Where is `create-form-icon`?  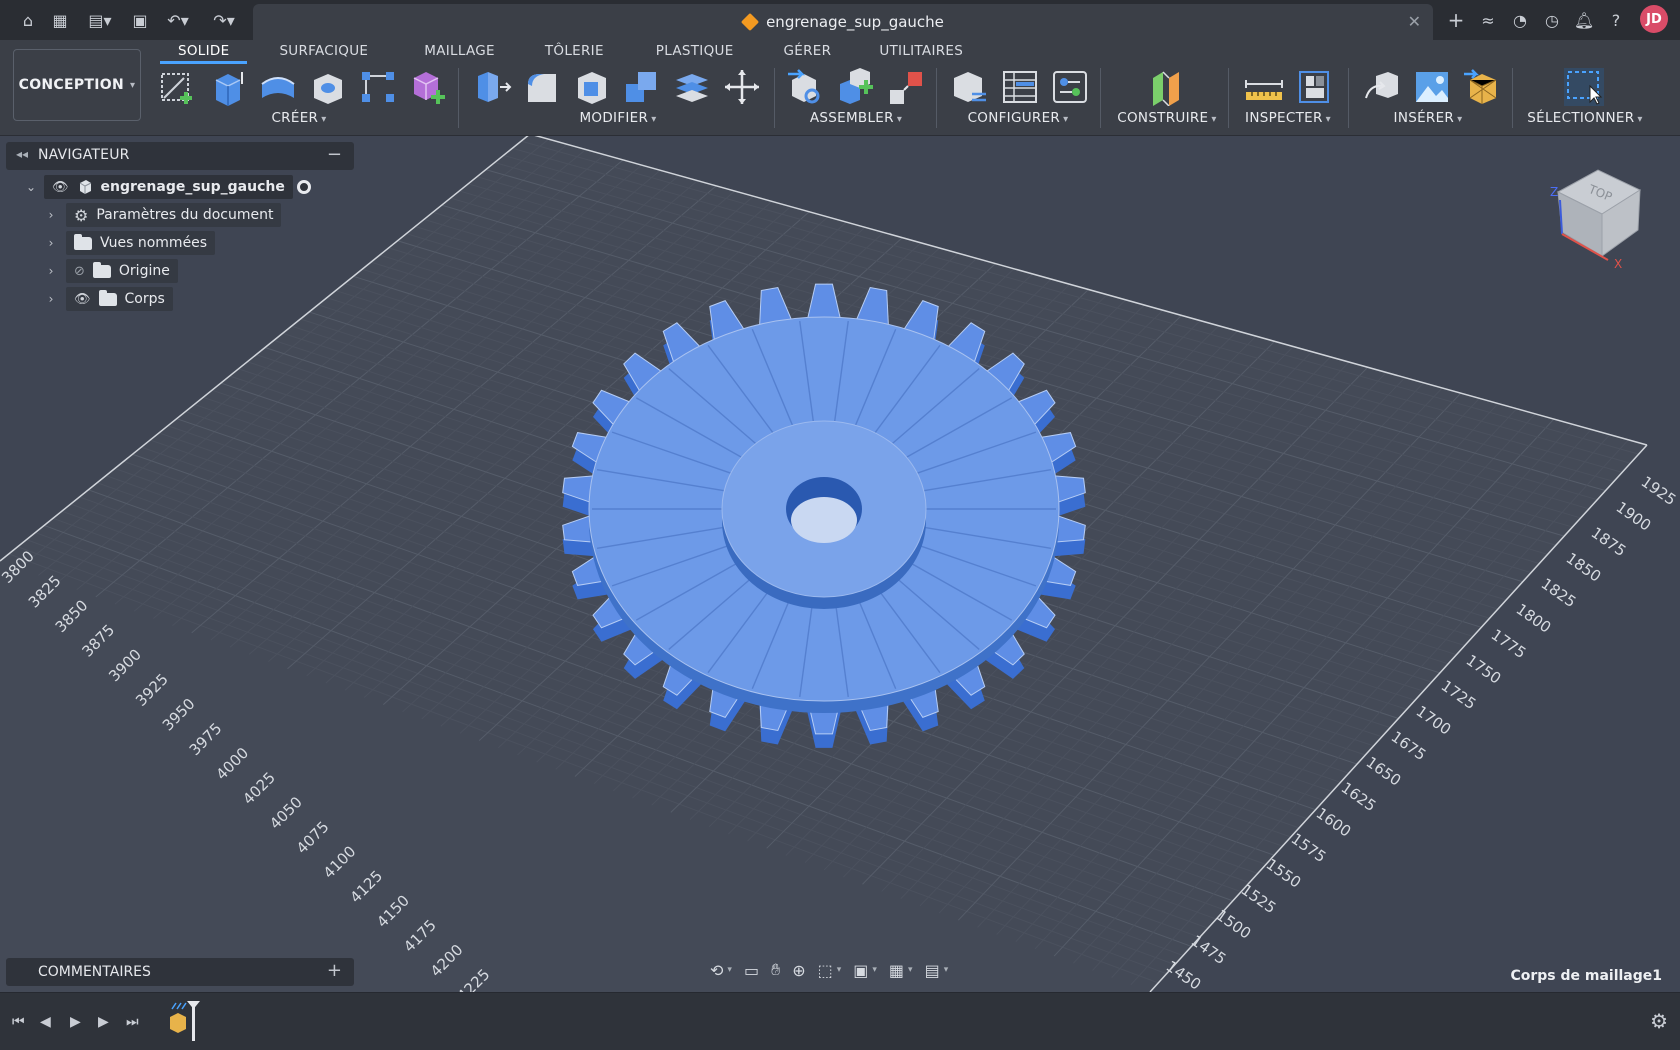
create-form-icon is located at coordinates (428, 87).